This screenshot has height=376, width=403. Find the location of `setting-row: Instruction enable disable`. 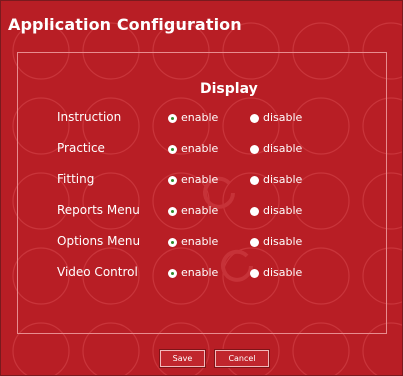

setting-row: Instruction enable disable is located at coordinates (201, 120).